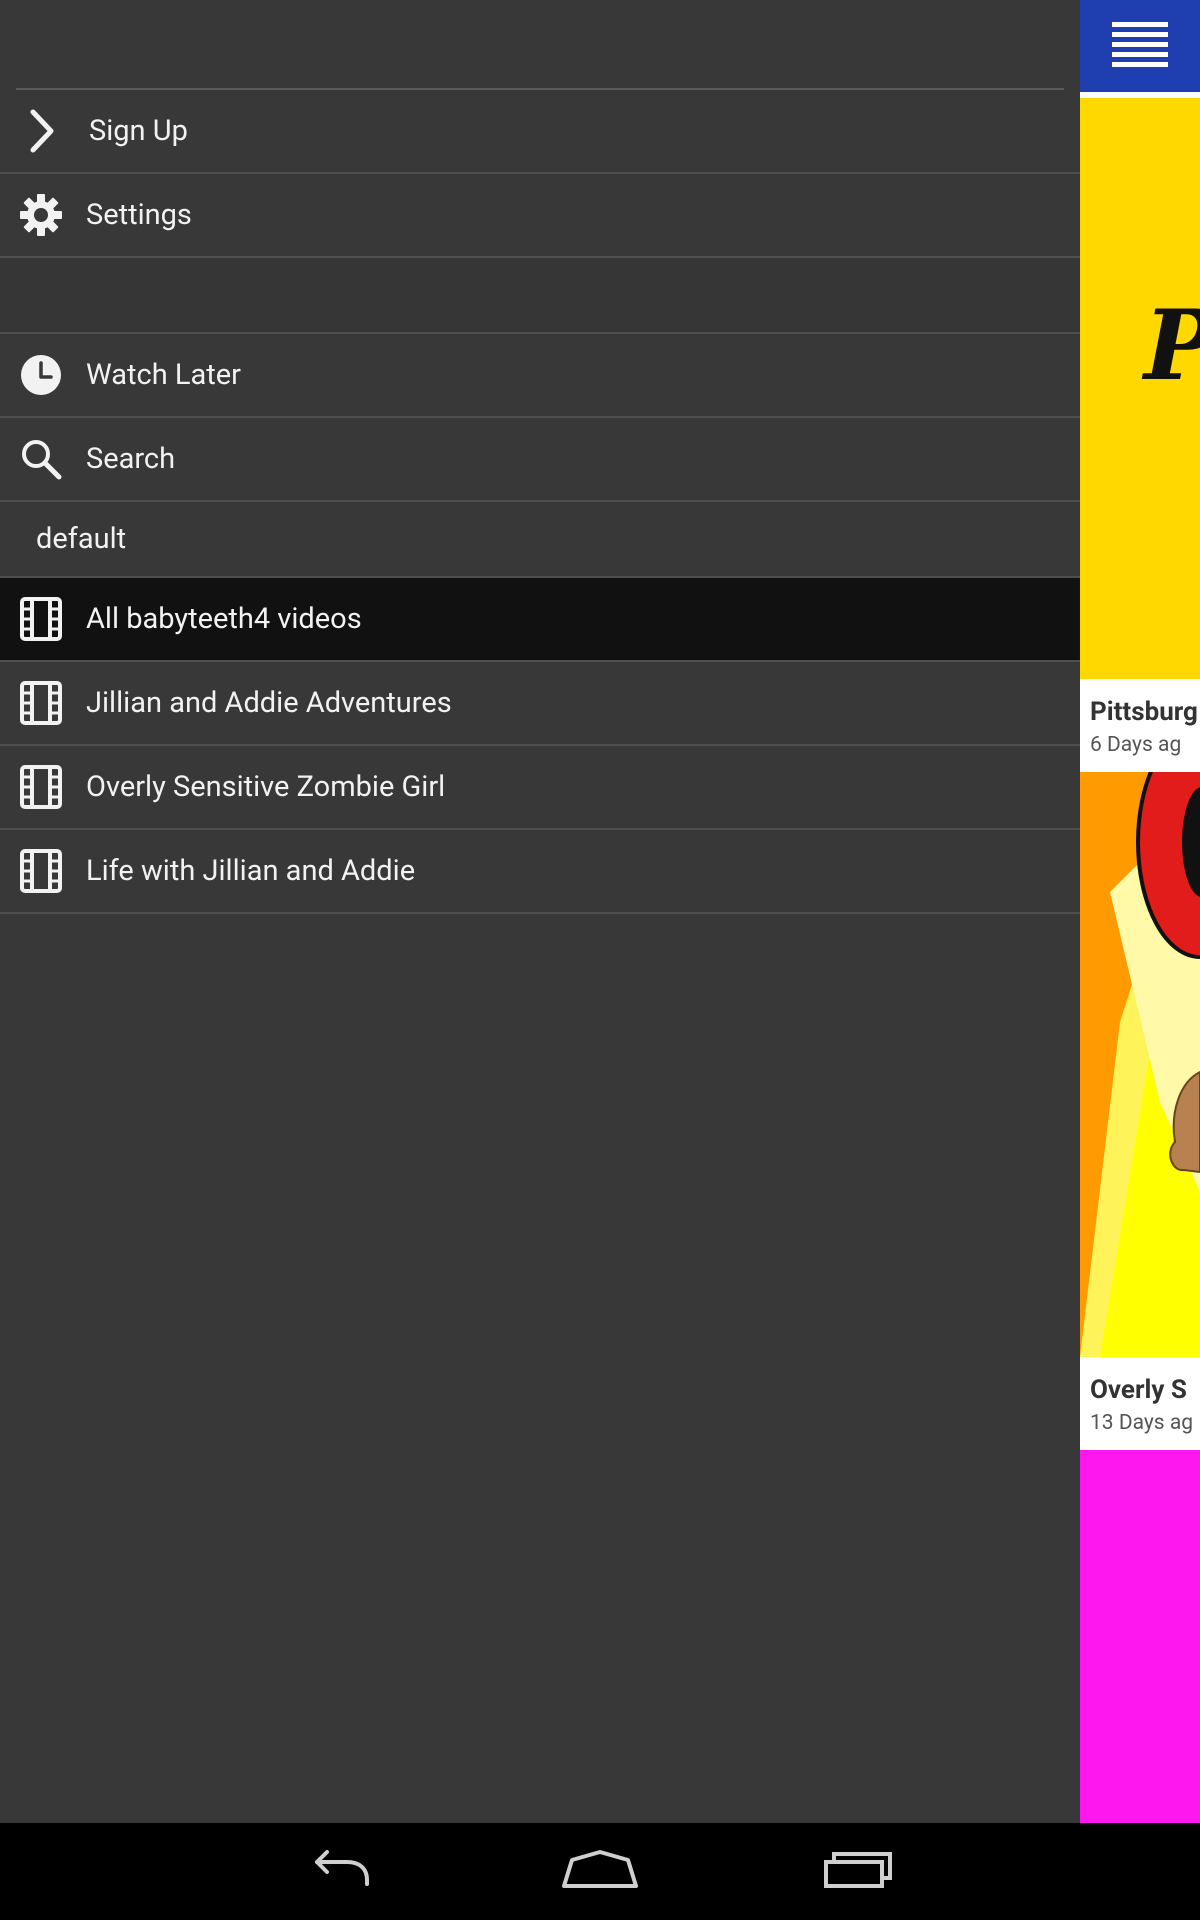 This screenshot has height=1920, width=1200. What do you see at coordinates (139, 215) in the screenshot?
I see `settings-label: Settings` at bounding box center [139, 215].